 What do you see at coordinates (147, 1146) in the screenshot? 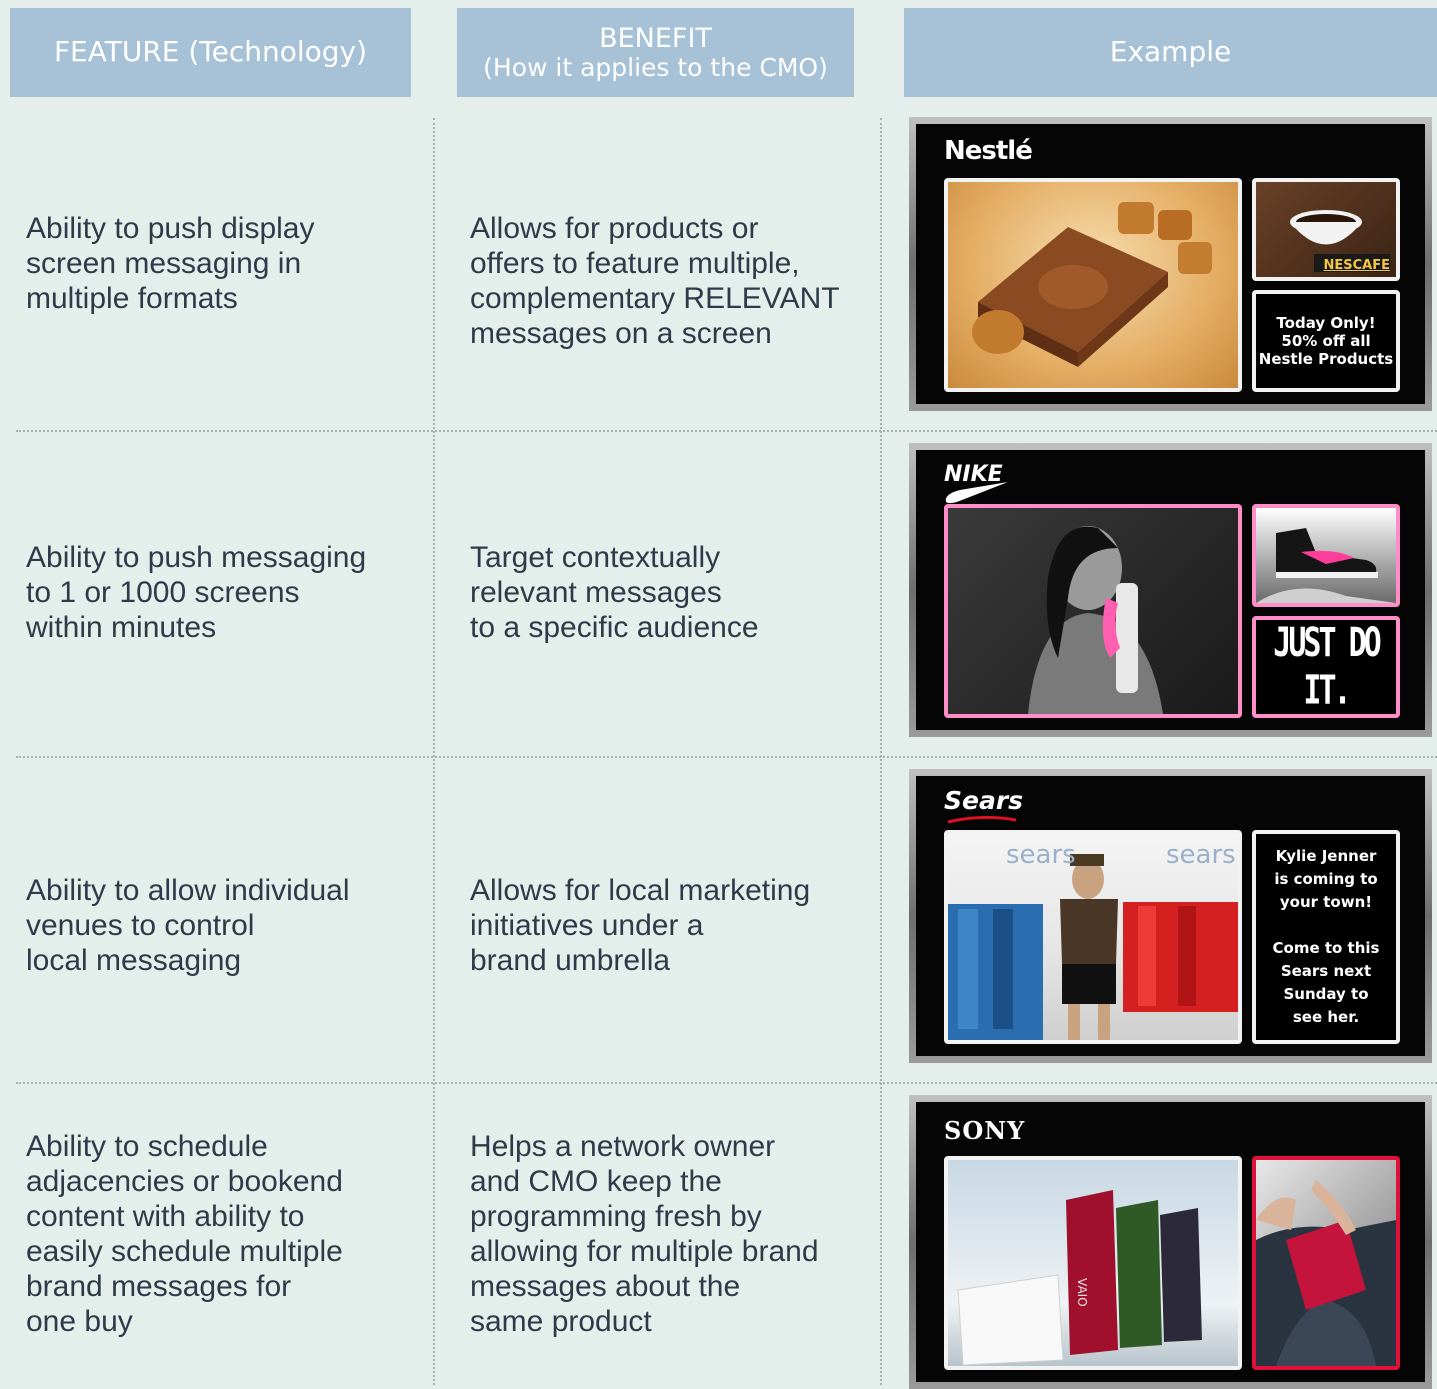
I see `feature-line: Ability to schedule` at bounding box center [147, 1146].